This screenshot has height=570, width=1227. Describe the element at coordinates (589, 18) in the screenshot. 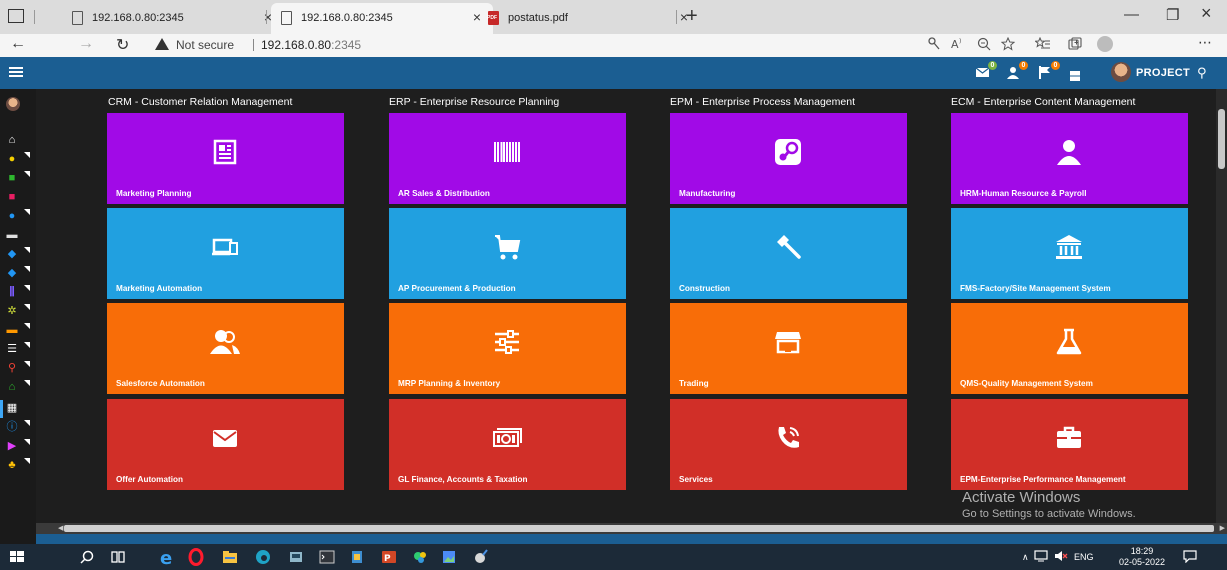

I see `browser-tab-3: postatus.pdf ×` at that location.